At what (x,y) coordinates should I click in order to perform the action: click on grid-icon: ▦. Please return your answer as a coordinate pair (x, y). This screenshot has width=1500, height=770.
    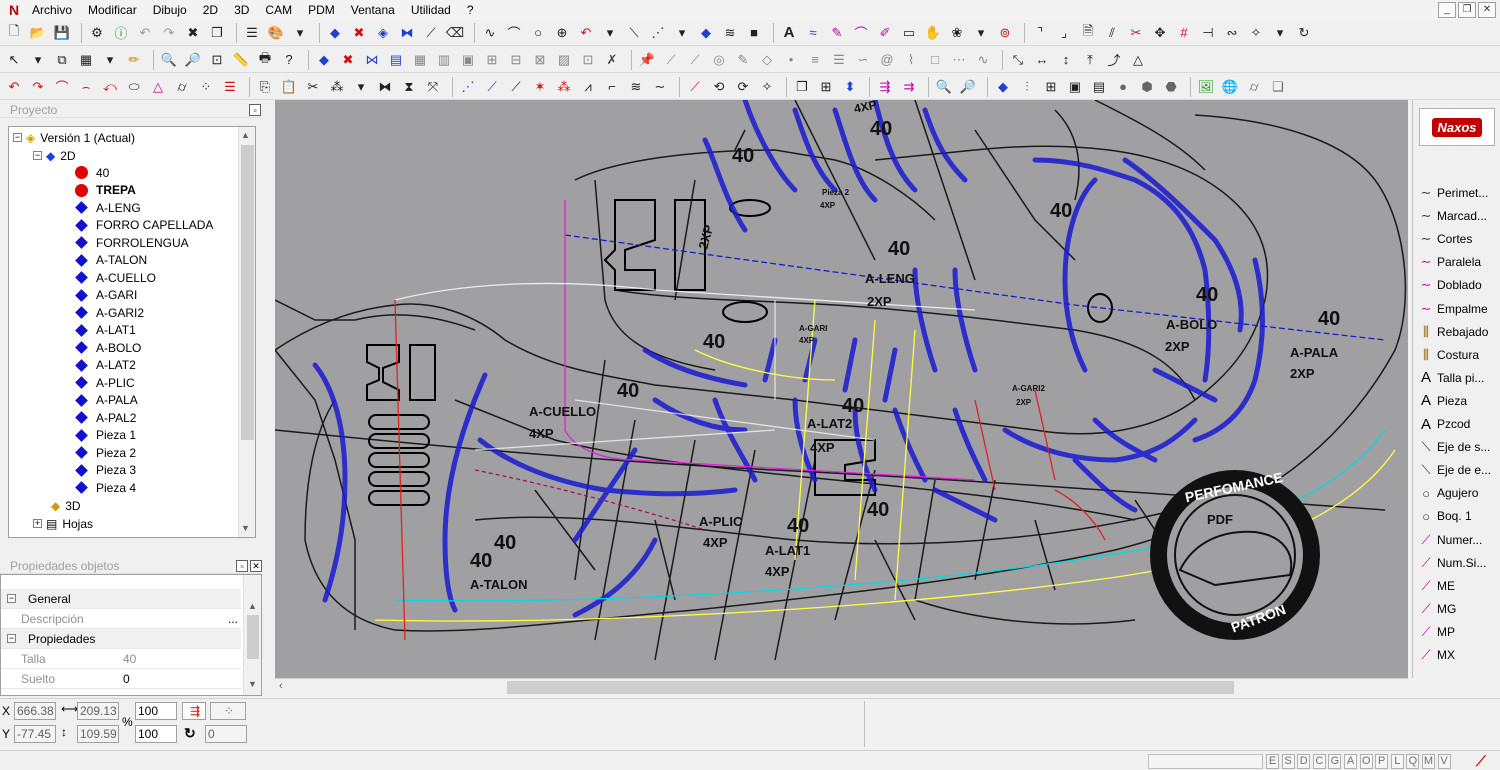
    Looking at the image, I should click on (420, 60).